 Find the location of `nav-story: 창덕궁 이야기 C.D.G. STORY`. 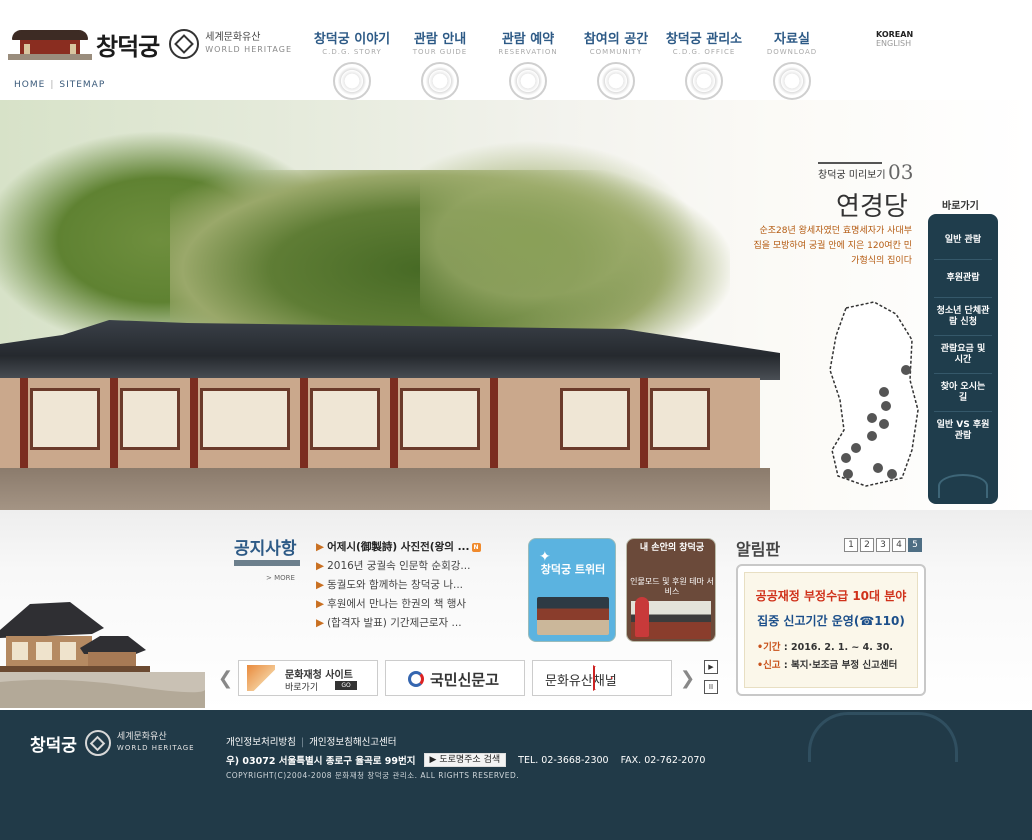

nav-story: 창덕궁 이야기 C.D.G. STORY is located at coordinates (352, 64).